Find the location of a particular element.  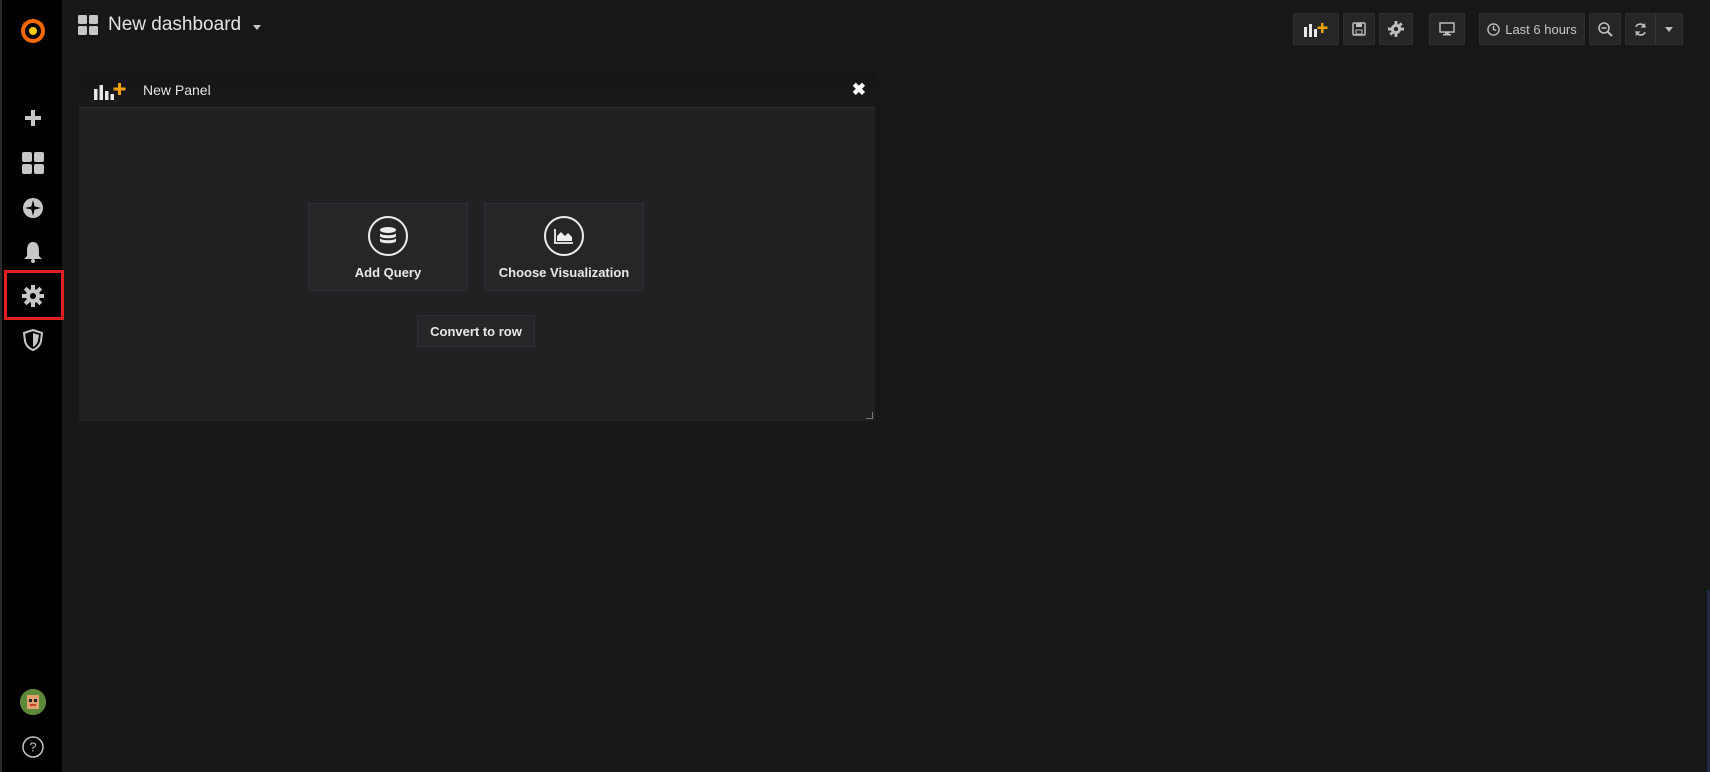

sidebar-item-explore is located at coordinates (33, 208).